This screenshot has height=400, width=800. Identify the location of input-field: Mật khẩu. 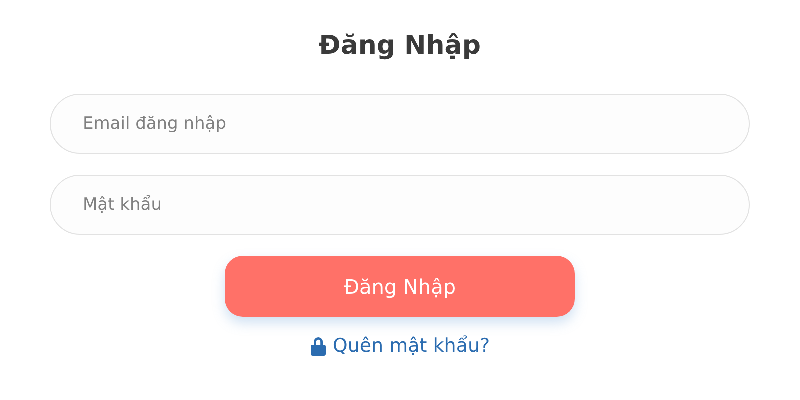
(400, 205).